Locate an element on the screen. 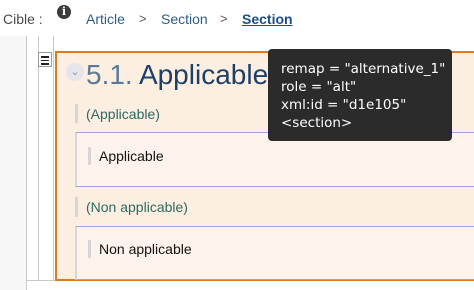 This screenshot has height=290, width=474. hamburger-icon is located at coordinates (45, 59).